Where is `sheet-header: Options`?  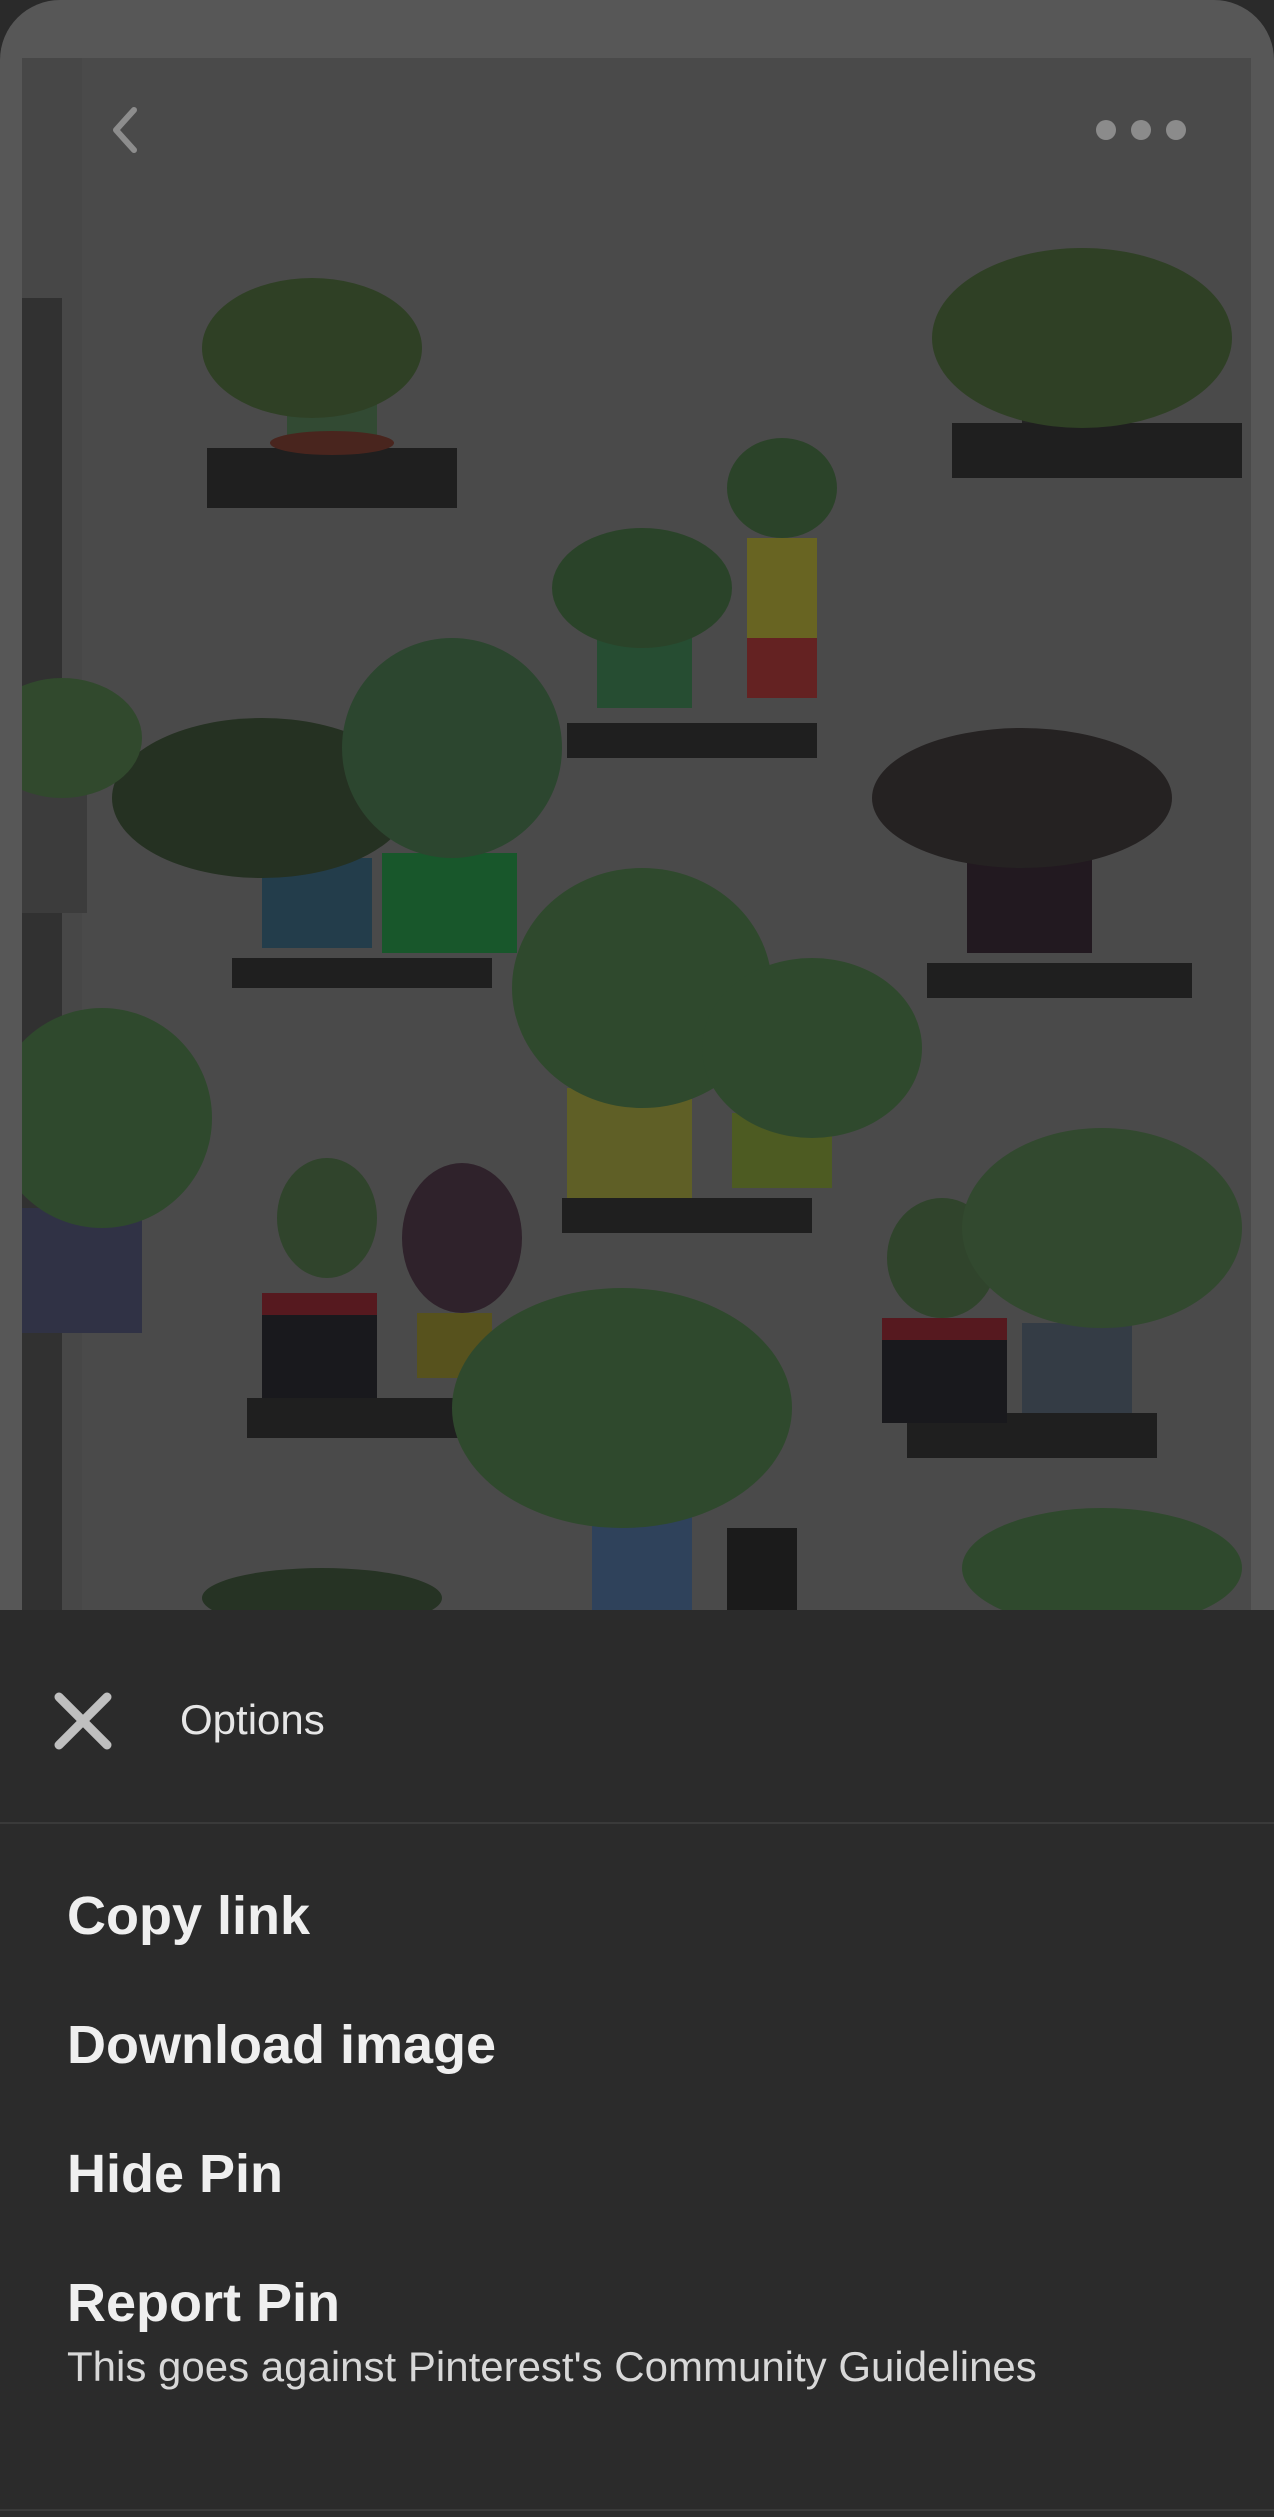 sheet-header: Options is located at coordinates (637, 1717).